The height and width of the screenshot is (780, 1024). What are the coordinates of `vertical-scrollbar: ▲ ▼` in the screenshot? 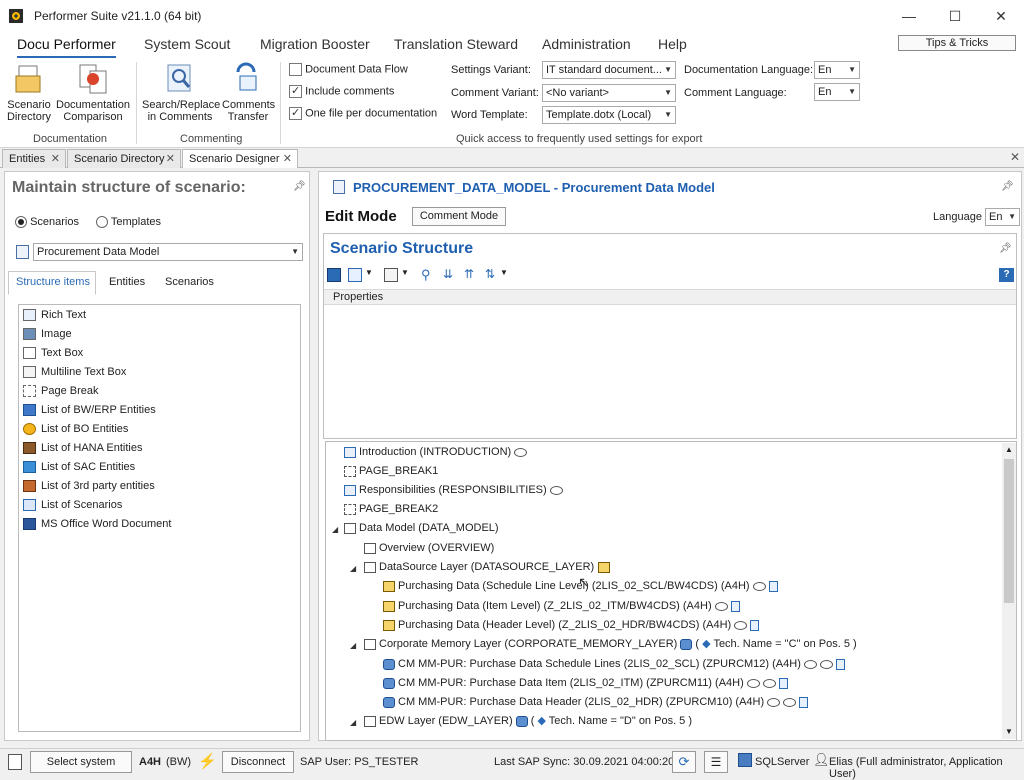 It's located at (1009, 591).